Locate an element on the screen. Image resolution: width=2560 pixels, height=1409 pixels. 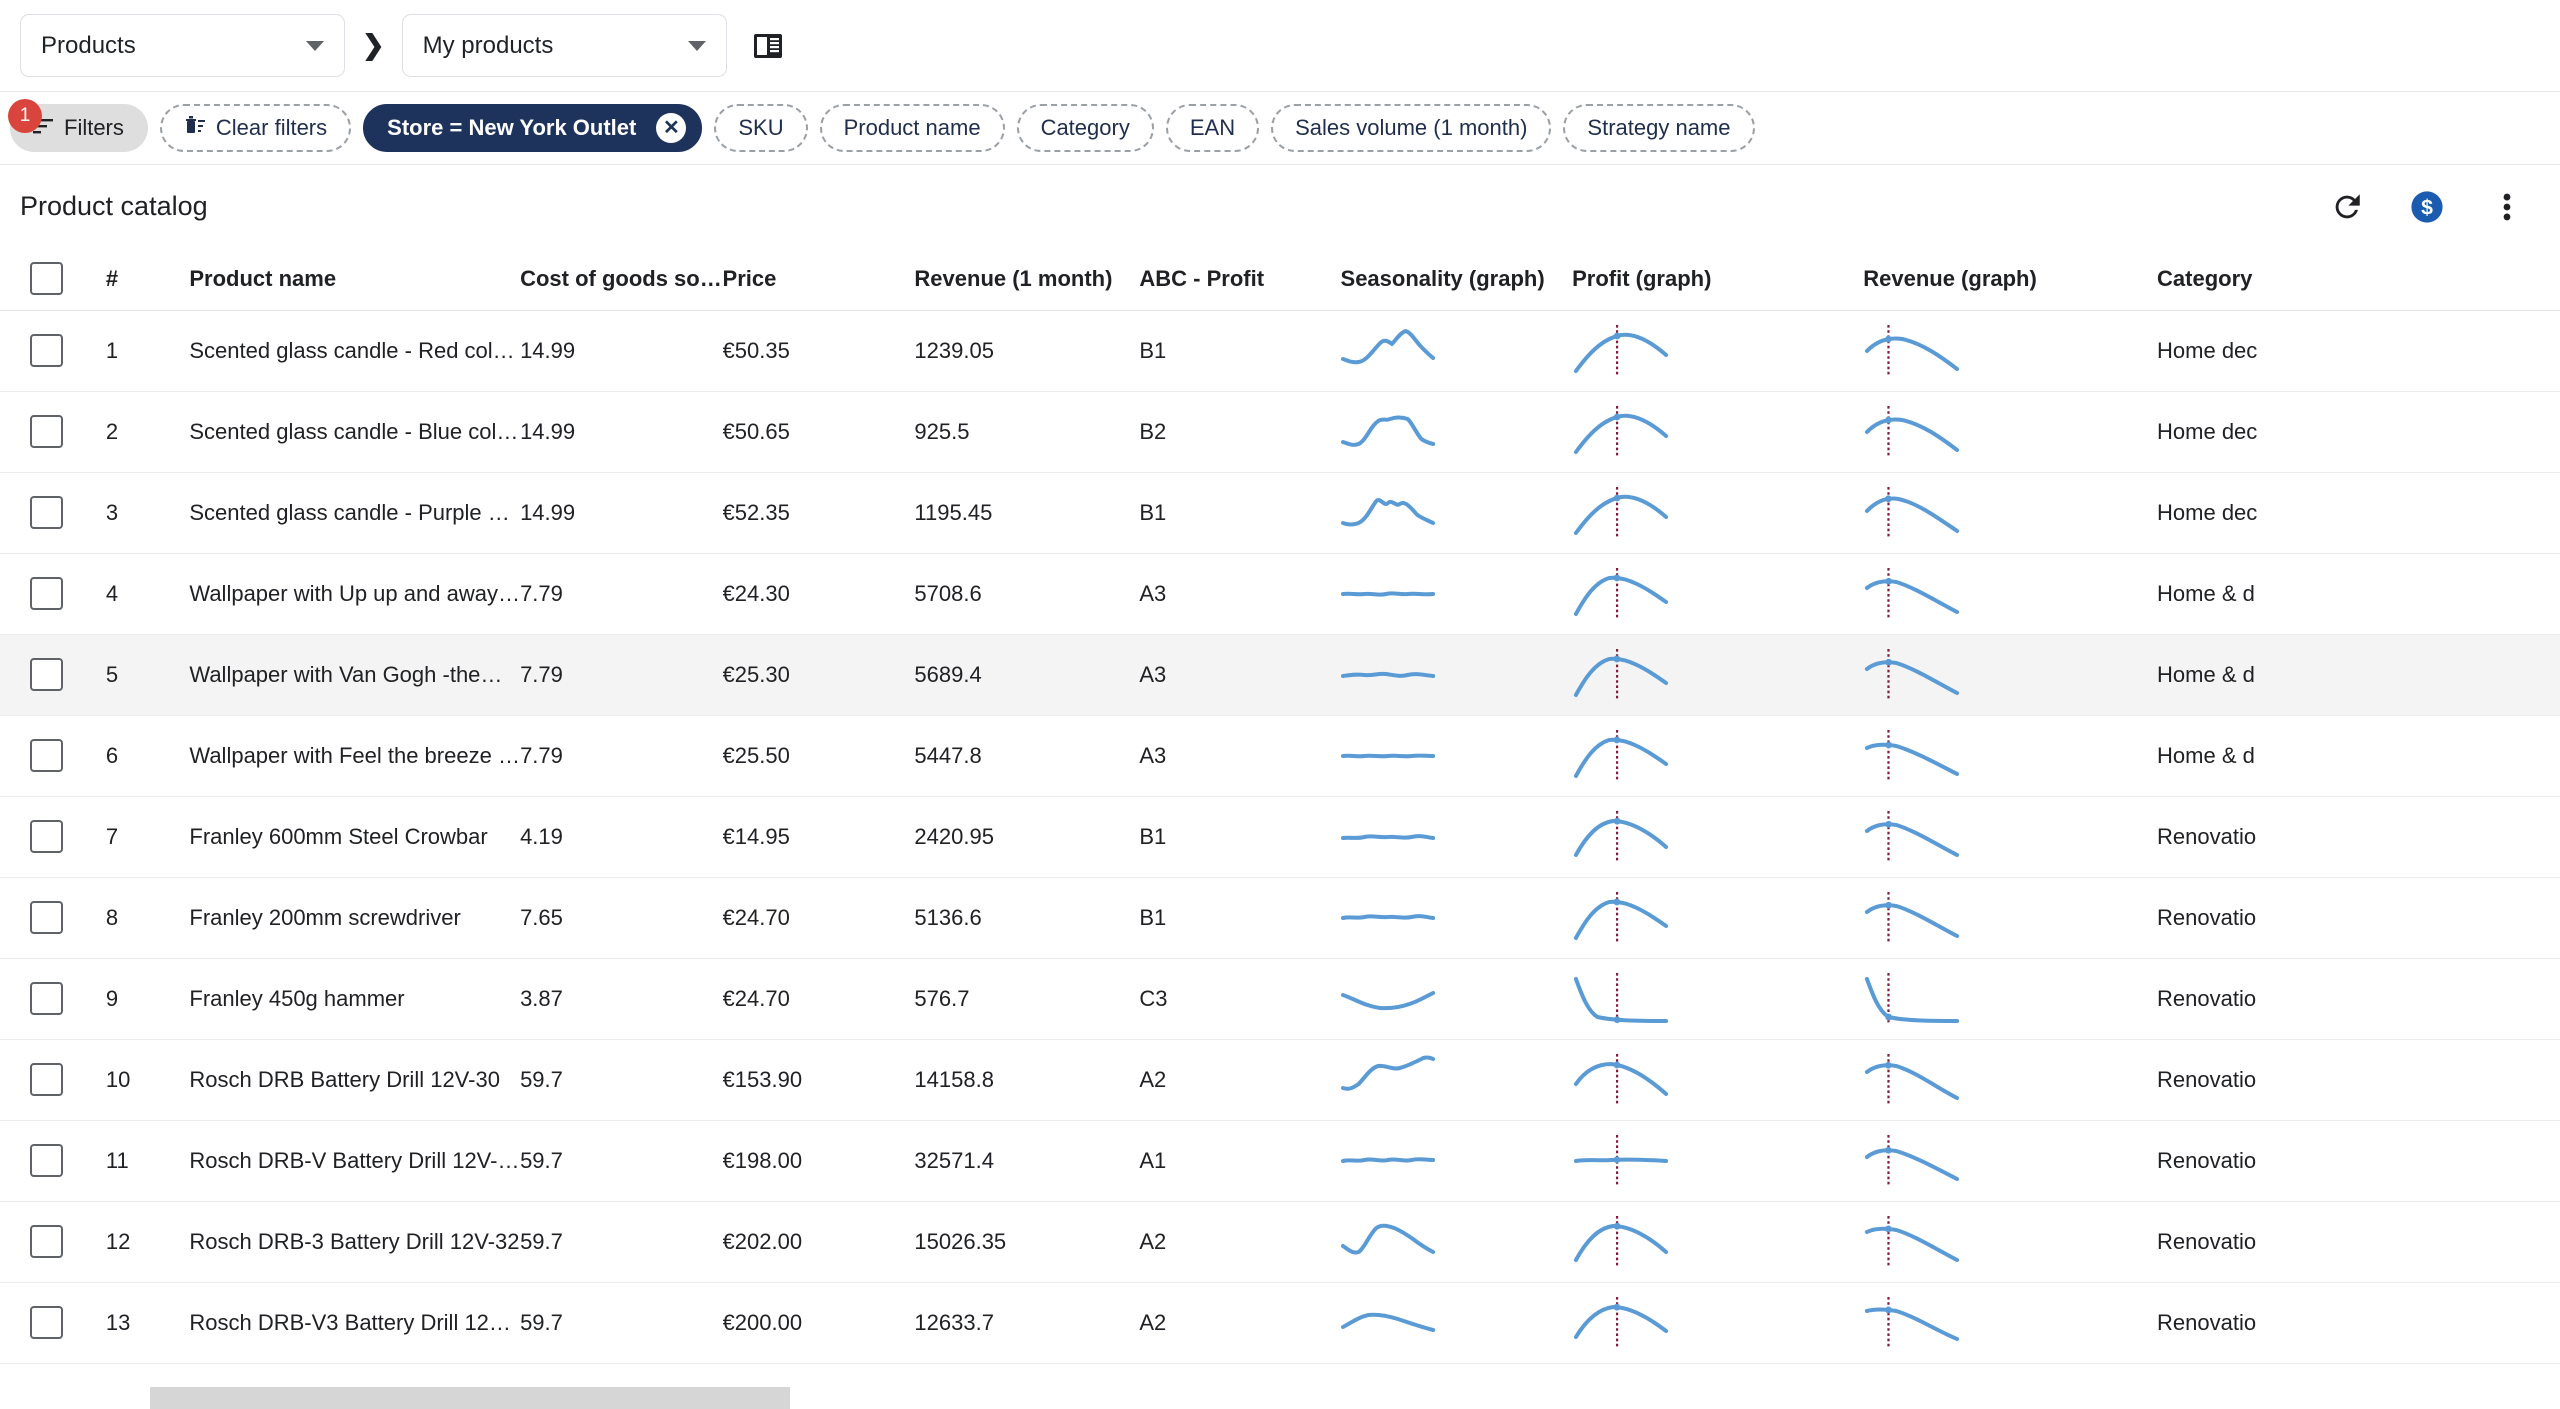
filter-chip-sales-volume: Sales volume (1 month) is located at coordinates (1411, 128).